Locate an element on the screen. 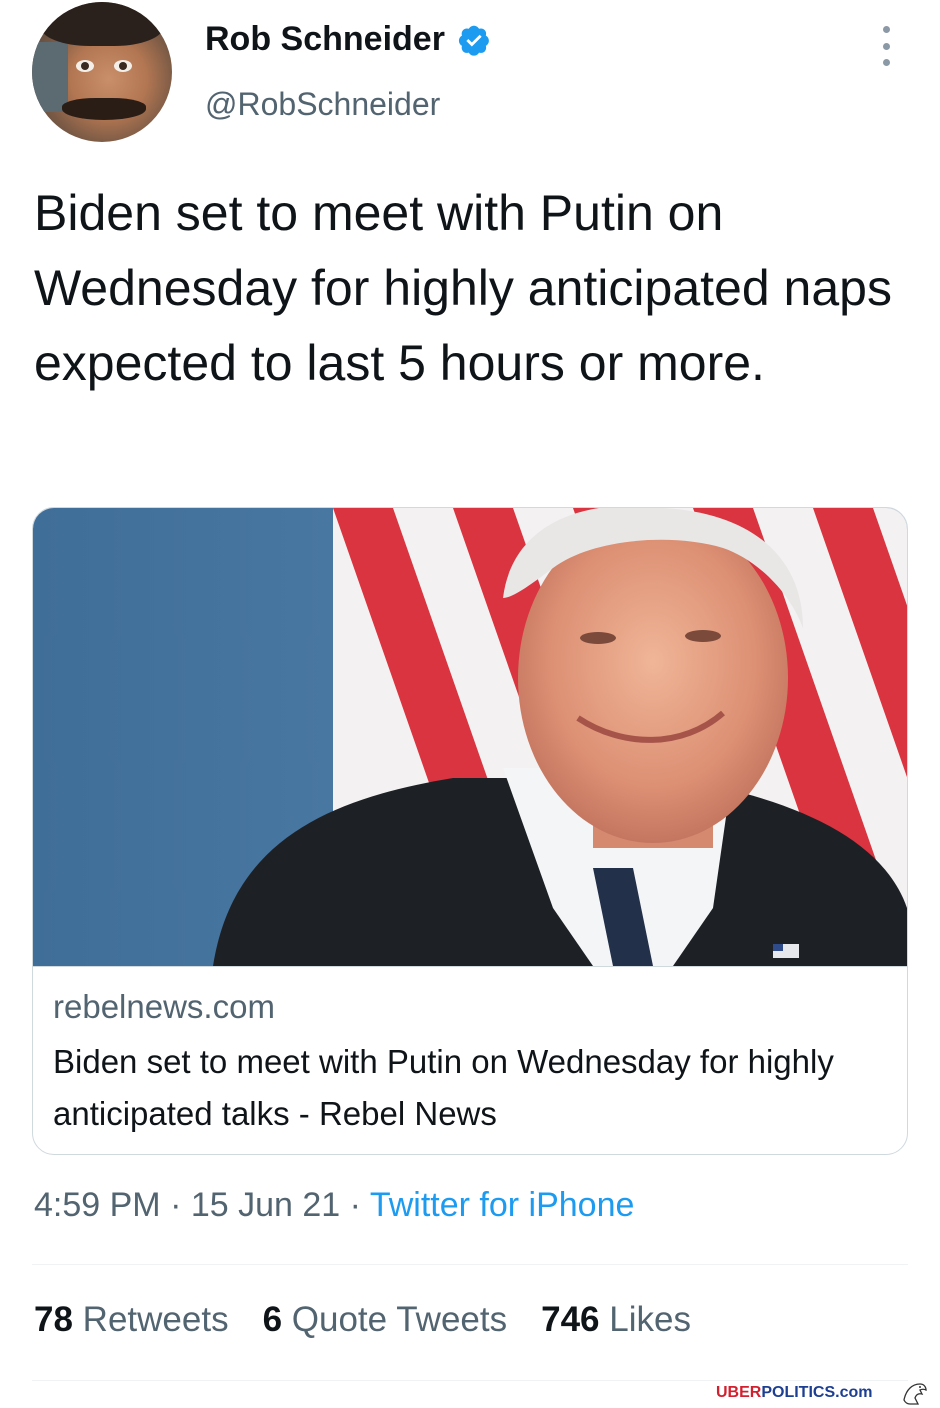 This screenshot has height=1408, width=940. retweets-count: 78 is located at coordinates (53, 1319).